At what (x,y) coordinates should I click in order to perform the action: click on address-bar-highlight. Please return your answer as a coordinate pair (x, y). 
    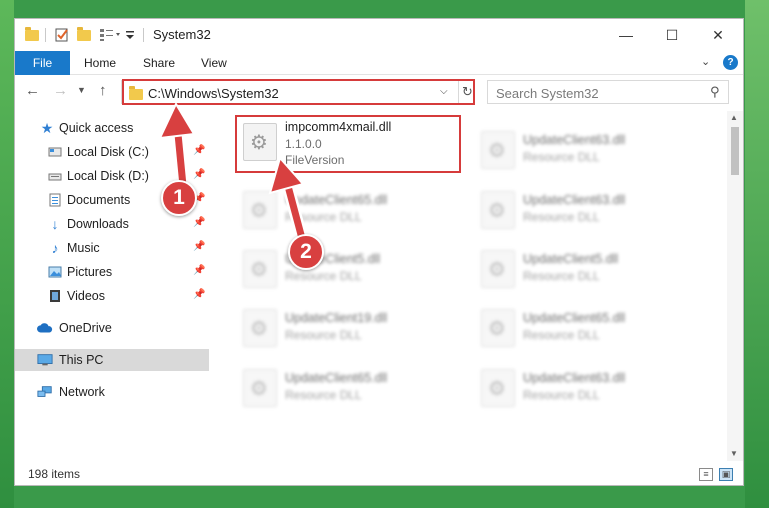
    Looking at the image, I should click on (298, 92).